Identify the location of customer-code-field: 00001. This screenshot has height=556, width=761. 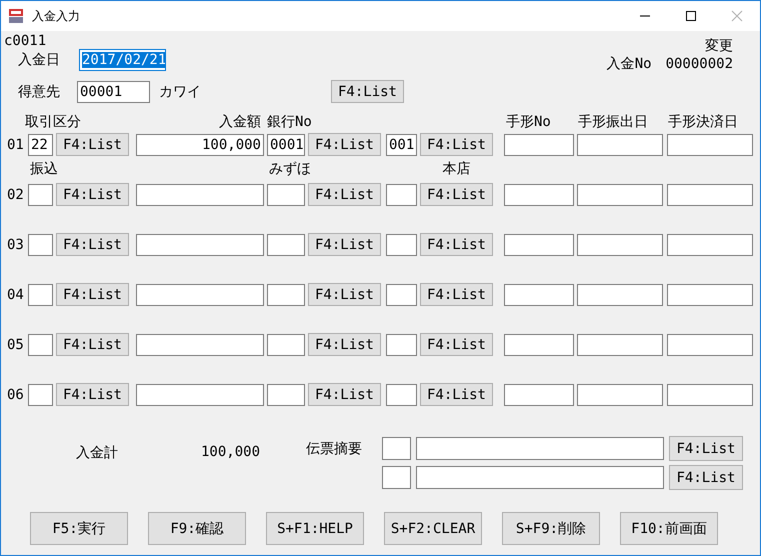
(113, 91).